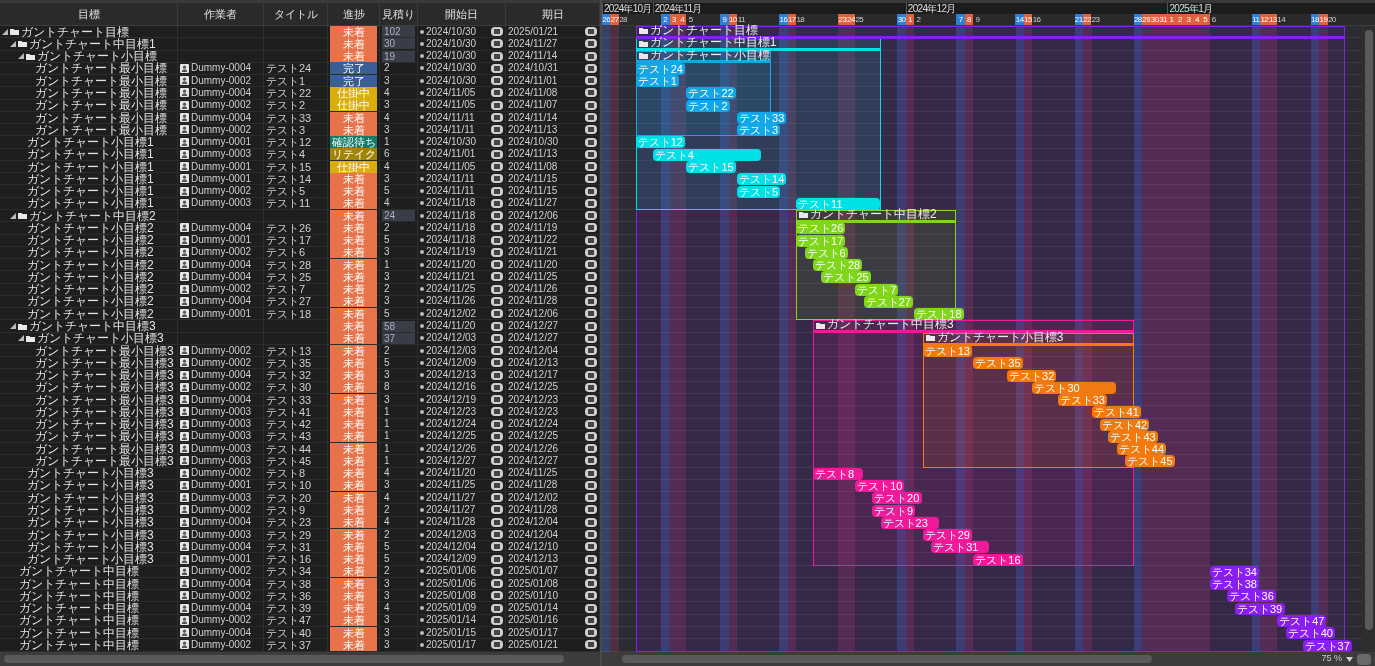  I want to click on column-header: 目標, so click(88, 14).